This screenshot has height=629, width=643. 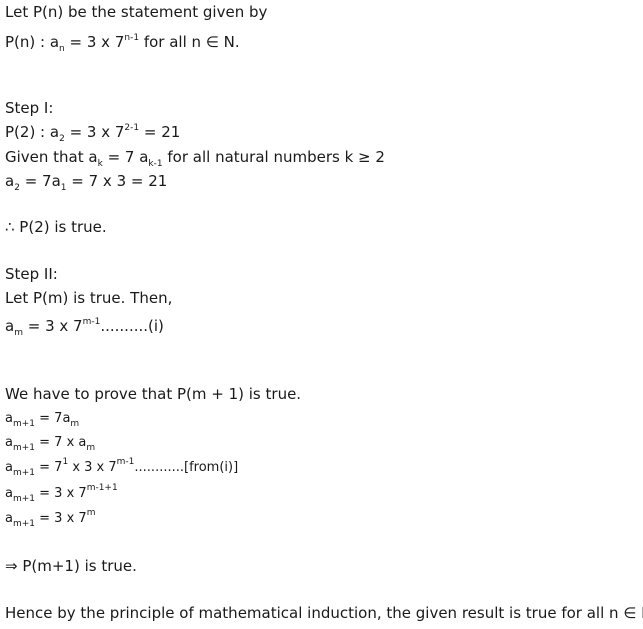 I want to click on subscript: 1, so click(x=63, y=188).